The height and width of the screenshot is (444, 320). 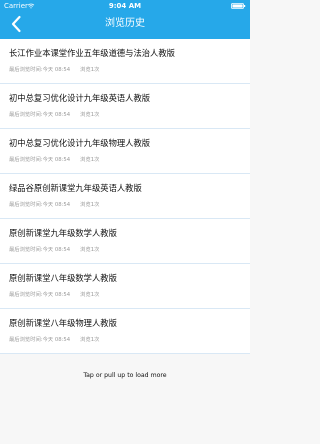 What do you see at coordinates (63, 278) in the screenshot?
I see `history-item-title: 原创新课堂八年级数学人教版` at bounding box center [63, 278].